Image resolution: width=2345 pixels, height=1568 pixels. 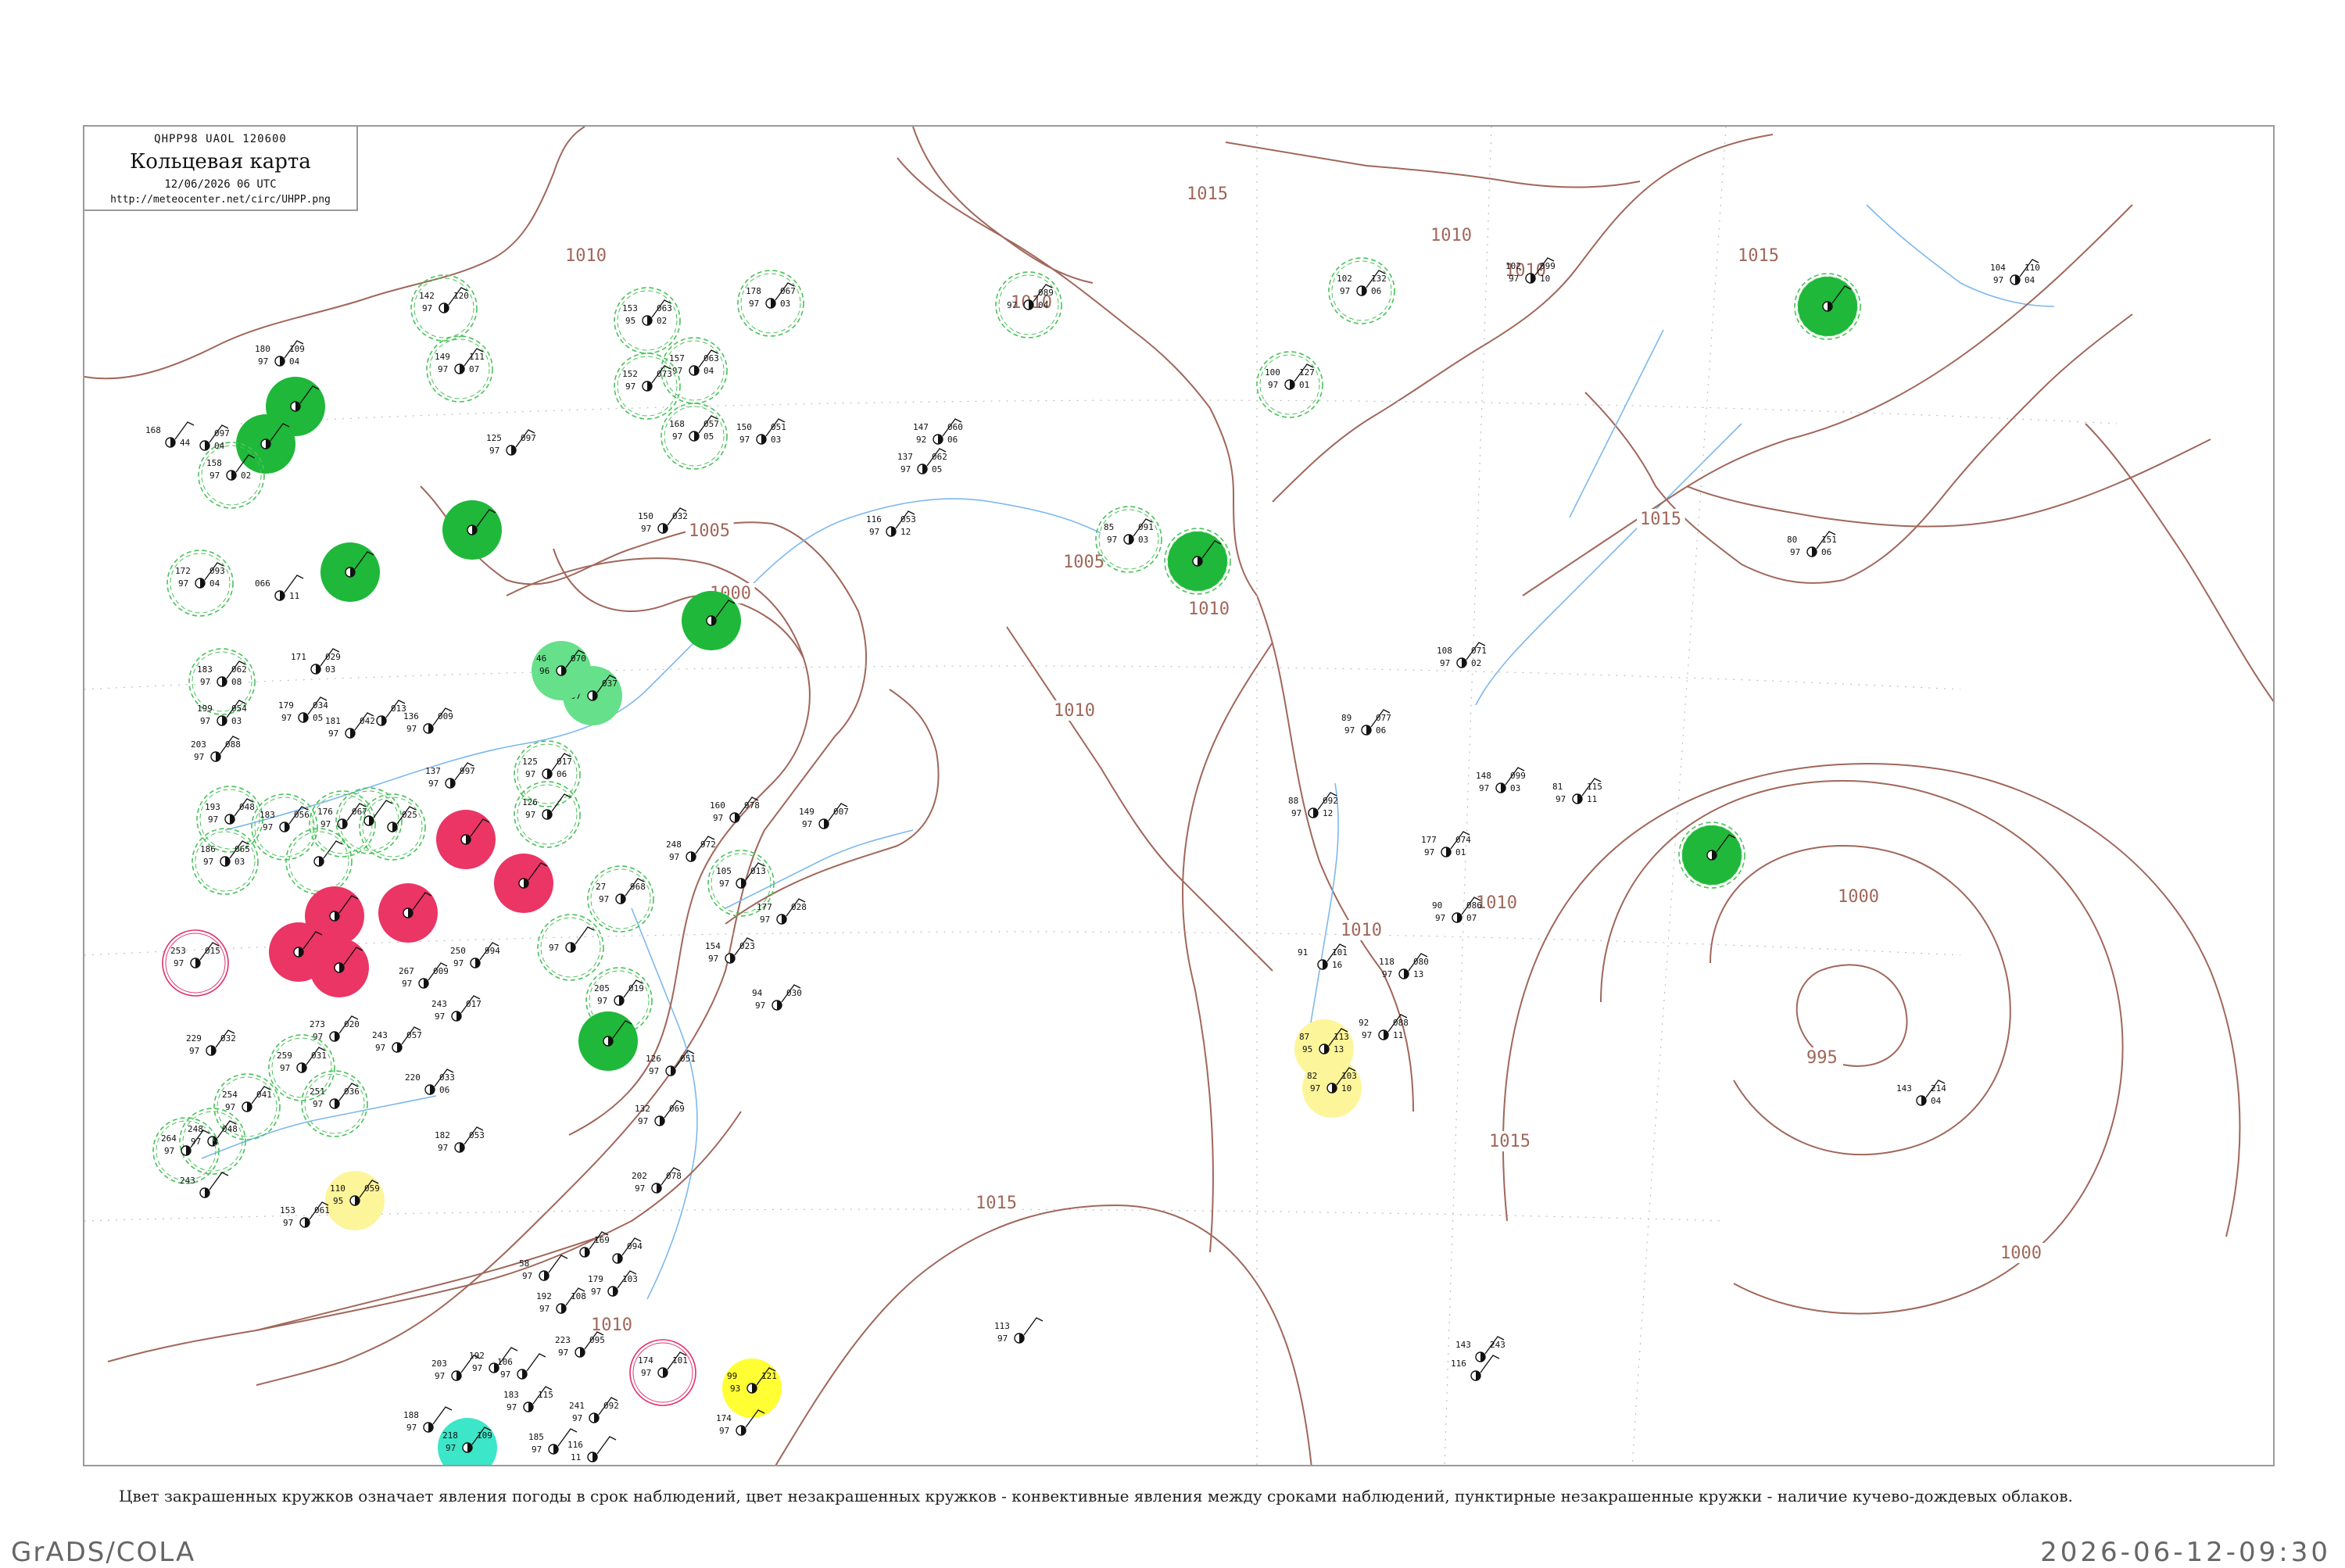 What do you see at coordinates (220, 139) in the screenshot?
I see `bulletin-code: QHPP98 UAOL 120600` at bounding box center [220, 139].